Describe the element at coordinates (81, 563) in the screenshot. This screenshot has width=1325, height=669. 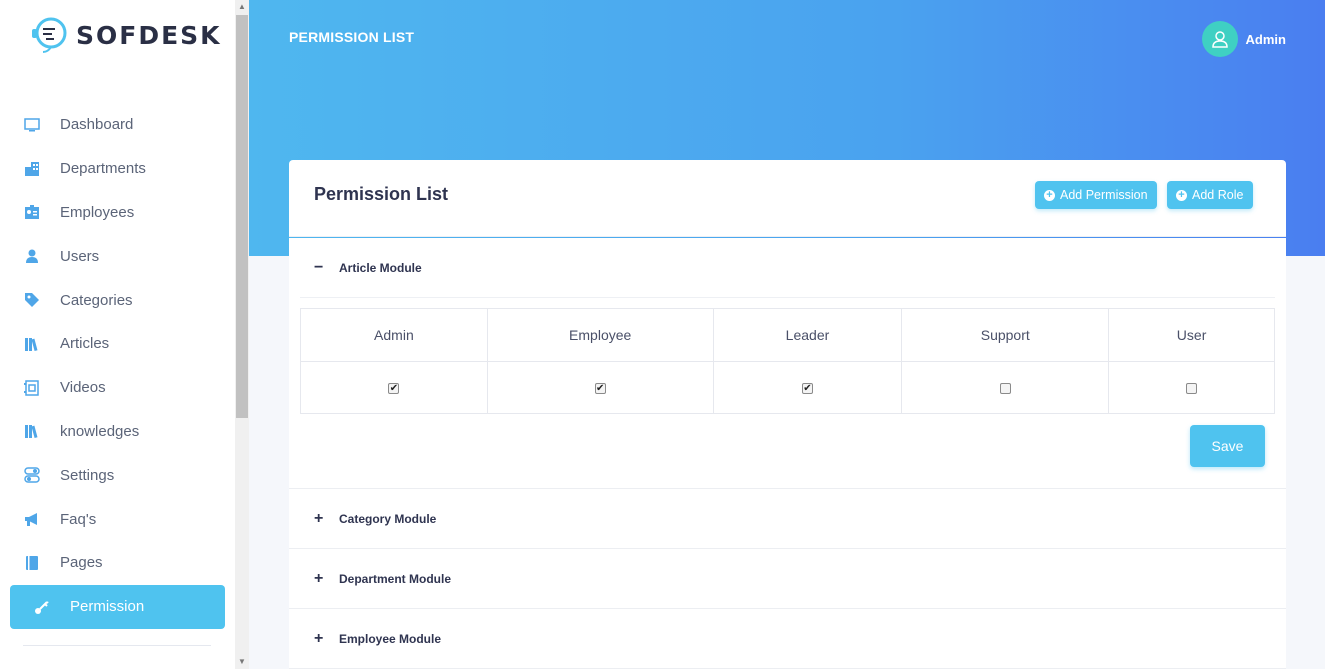
I see `sidebar-item-label: Pages` at that location.